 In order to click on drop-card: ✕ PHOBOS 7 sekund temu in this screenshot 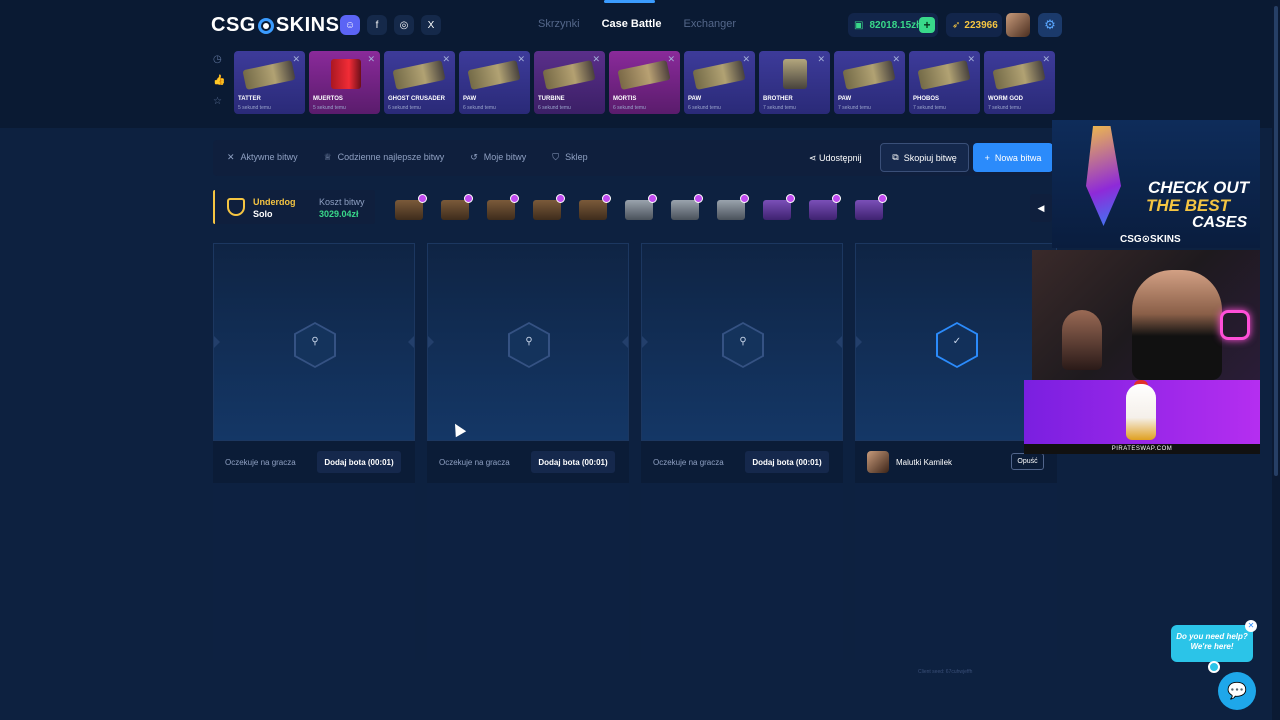, I will do `click(944, 82)`.